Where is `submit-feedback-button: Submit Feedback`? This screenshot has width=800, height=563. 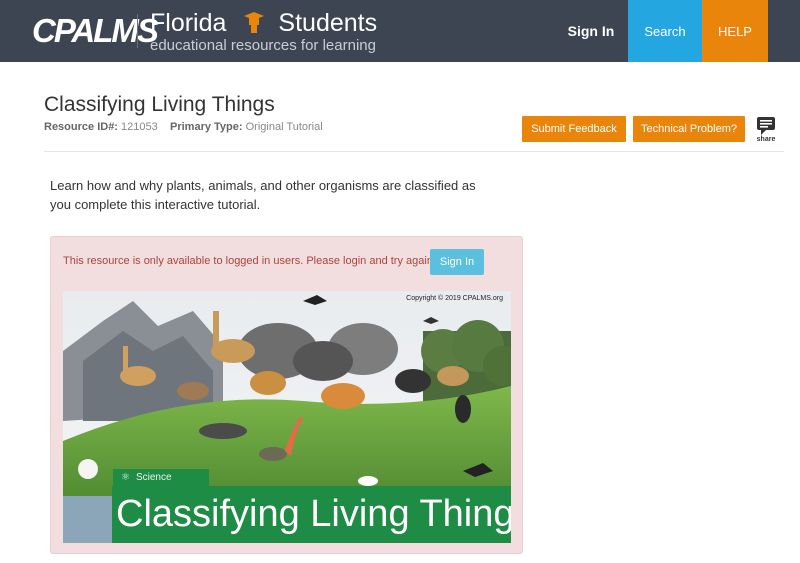 submit-feedback-button: Submit Feedback is located at coordinates (574, 129).